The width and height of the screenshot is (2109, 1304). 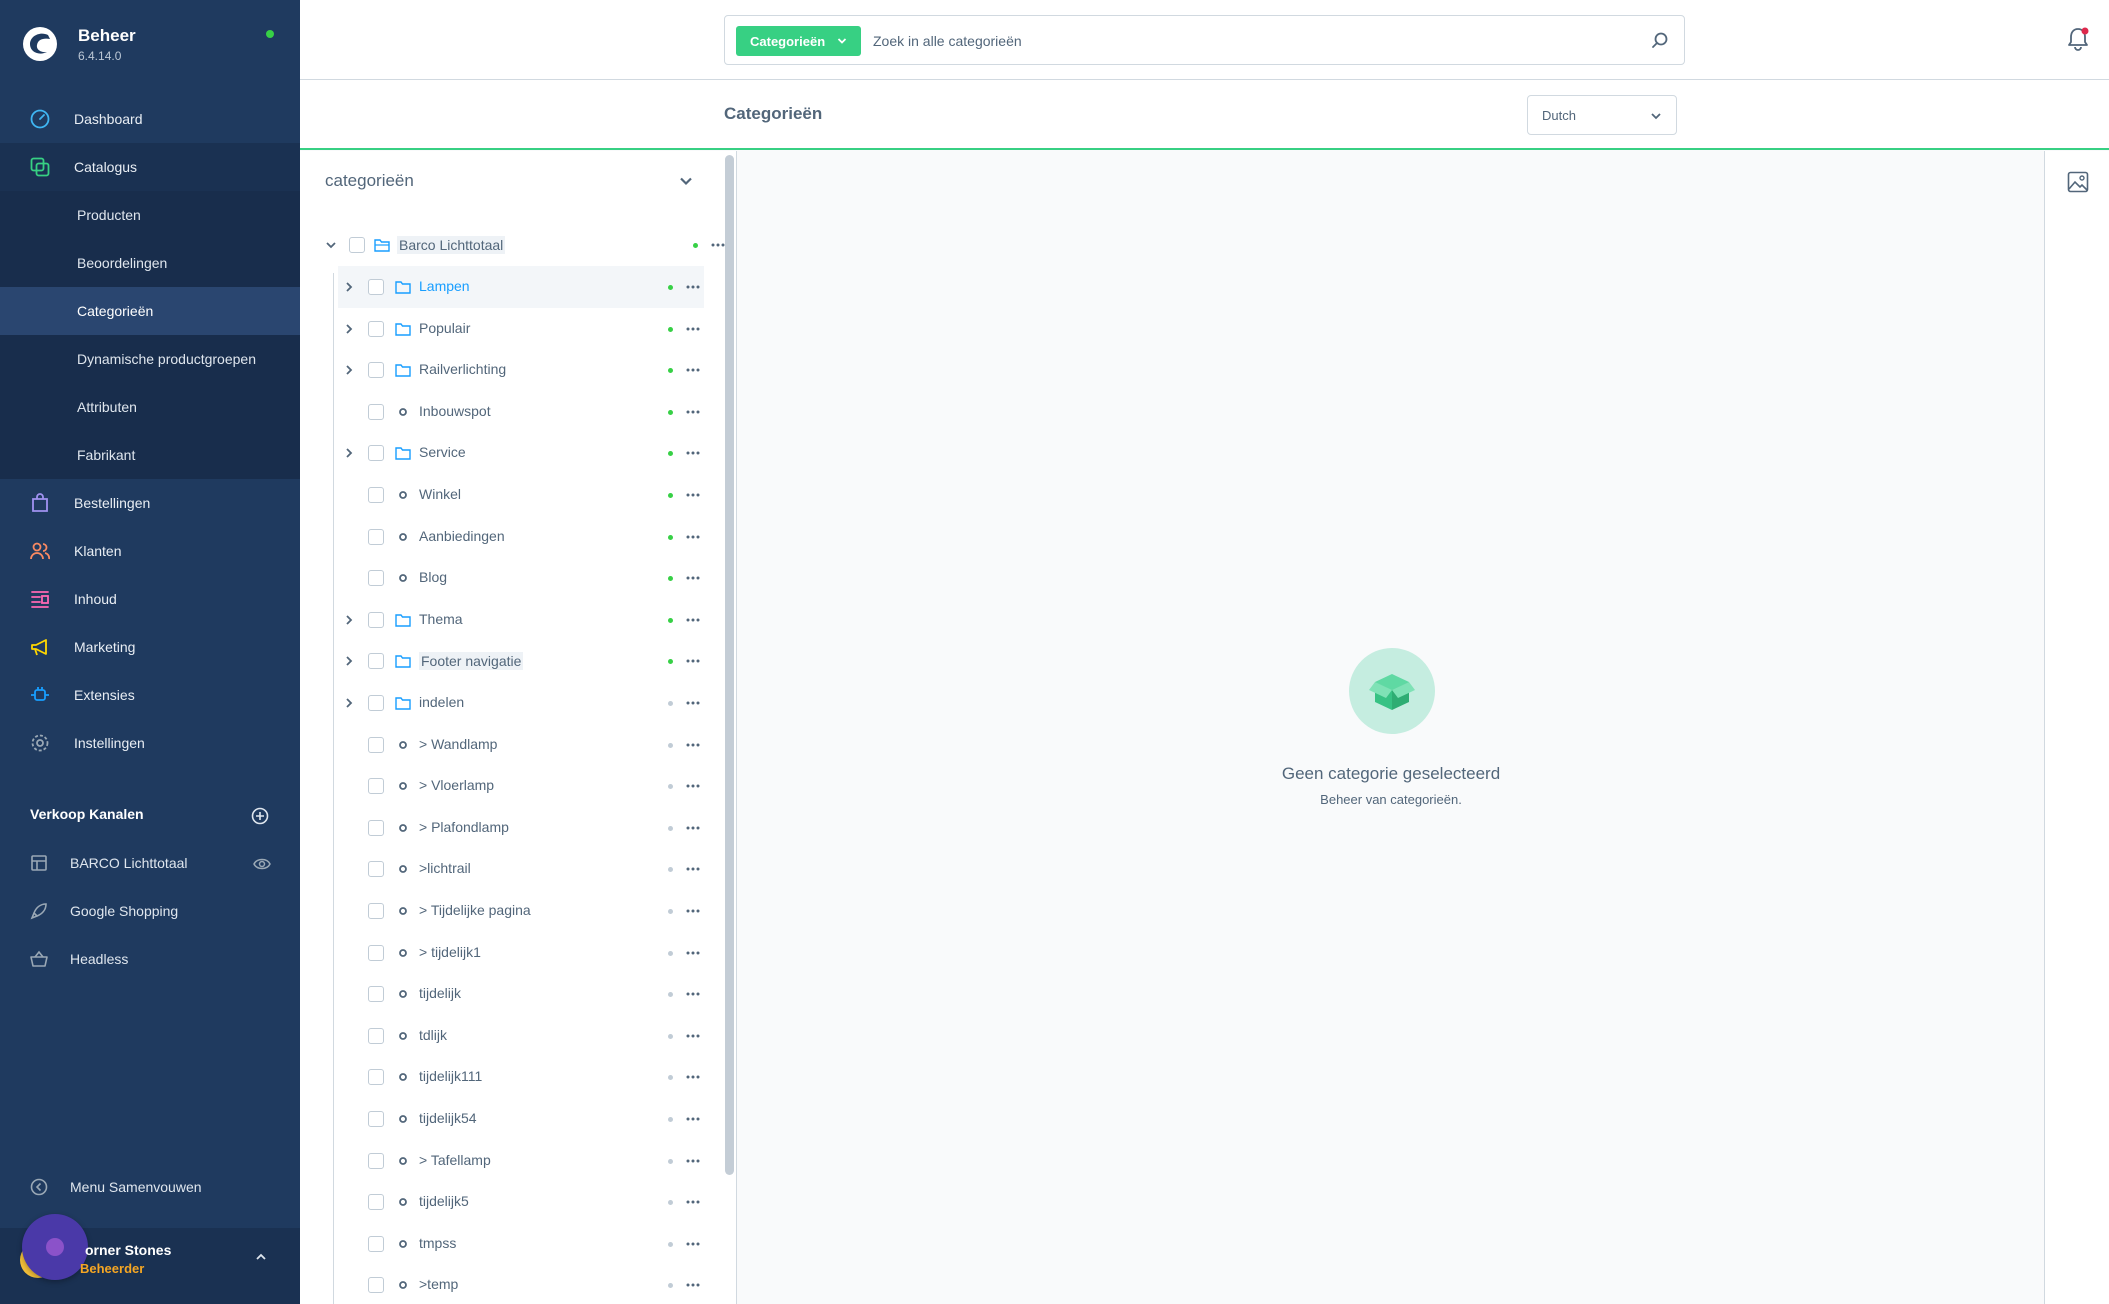 What do you see at coordinates (521, 329) in the screenshot?
I see `tree-item: Populair` at bounding box center [521, 329].